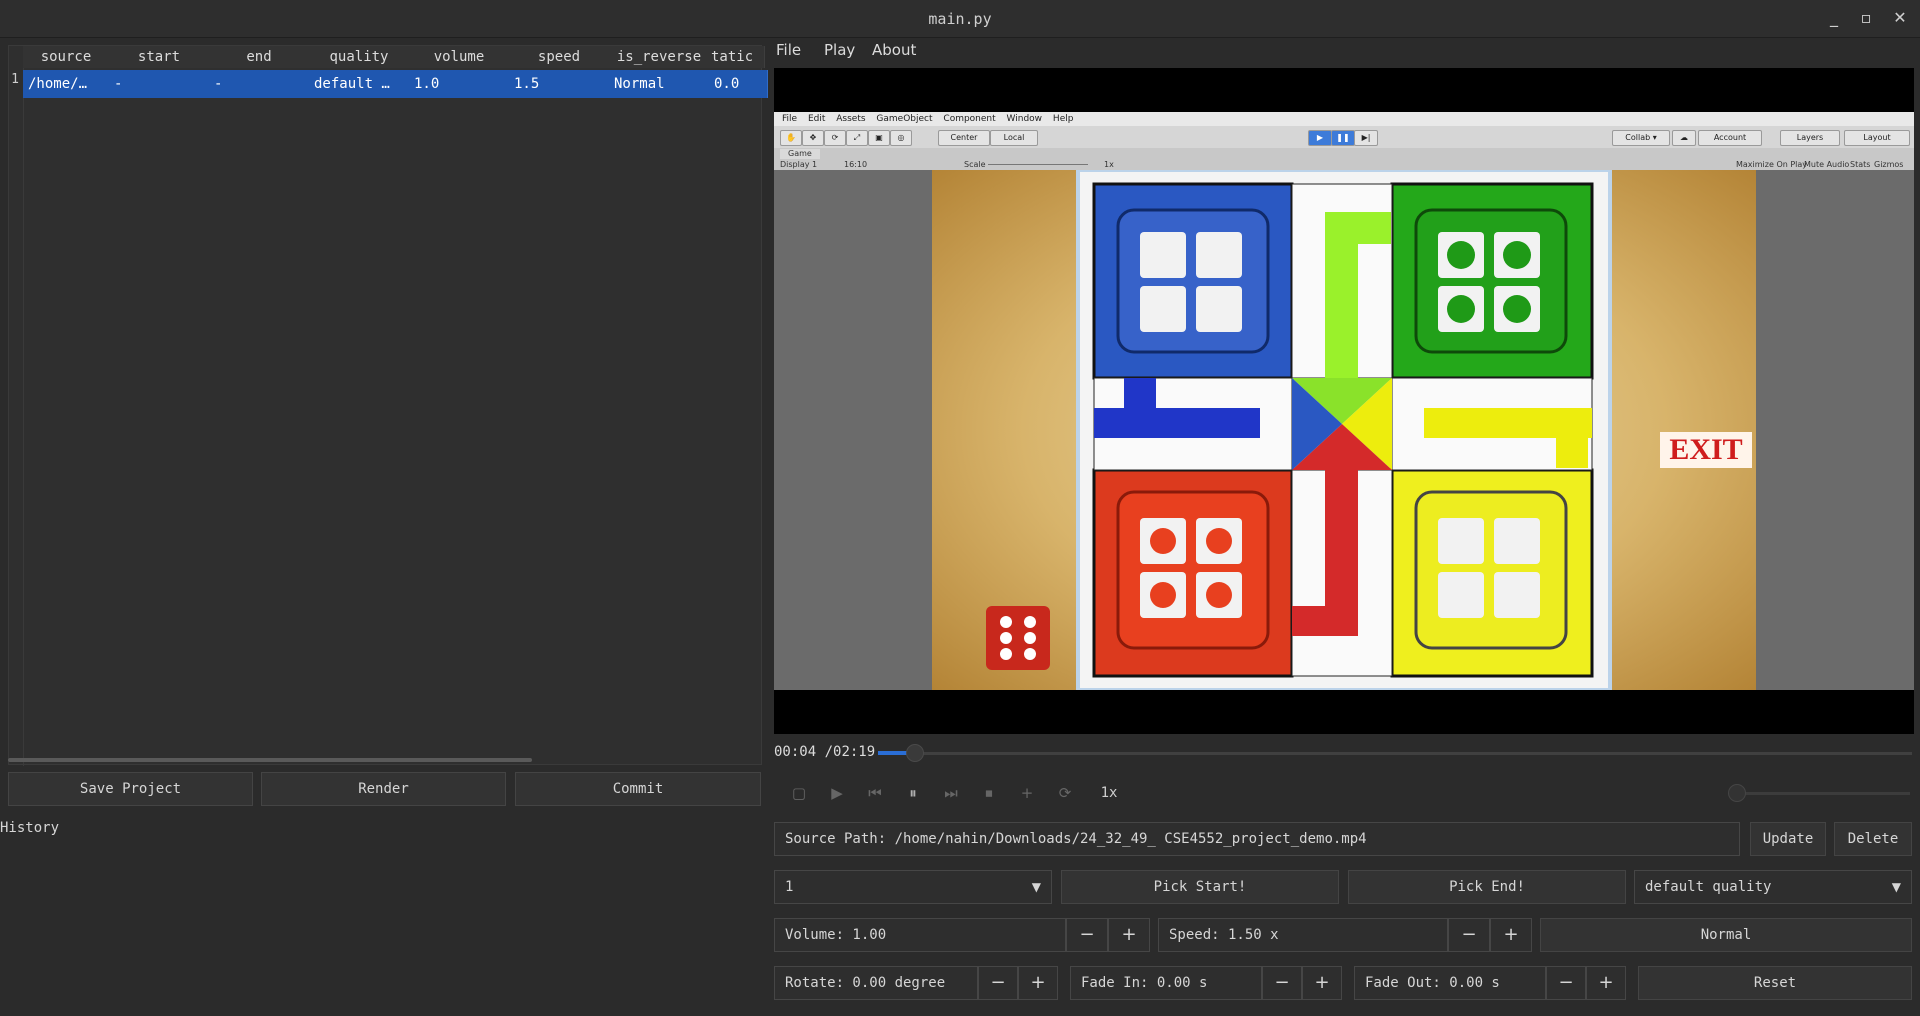  What do you see at coordinates (837, 793) in the screenshot?
I see `play-icon: ▶` at bounding box center [837, 793].